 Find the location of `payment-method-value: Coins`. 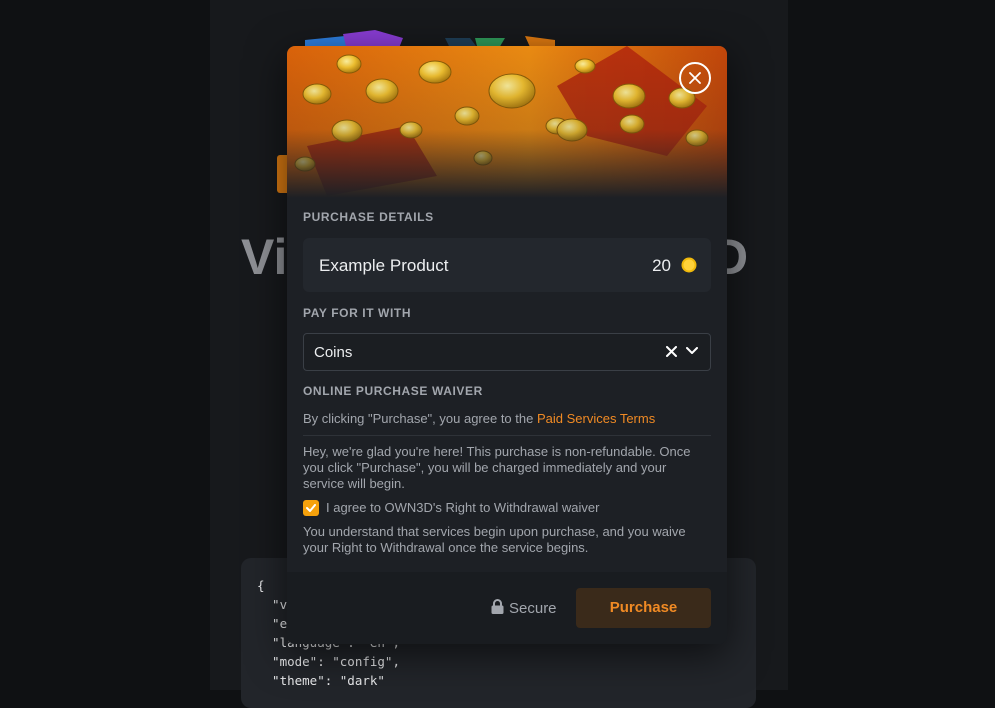

payment-method-value: Coins is located at coordinates (333, 352).